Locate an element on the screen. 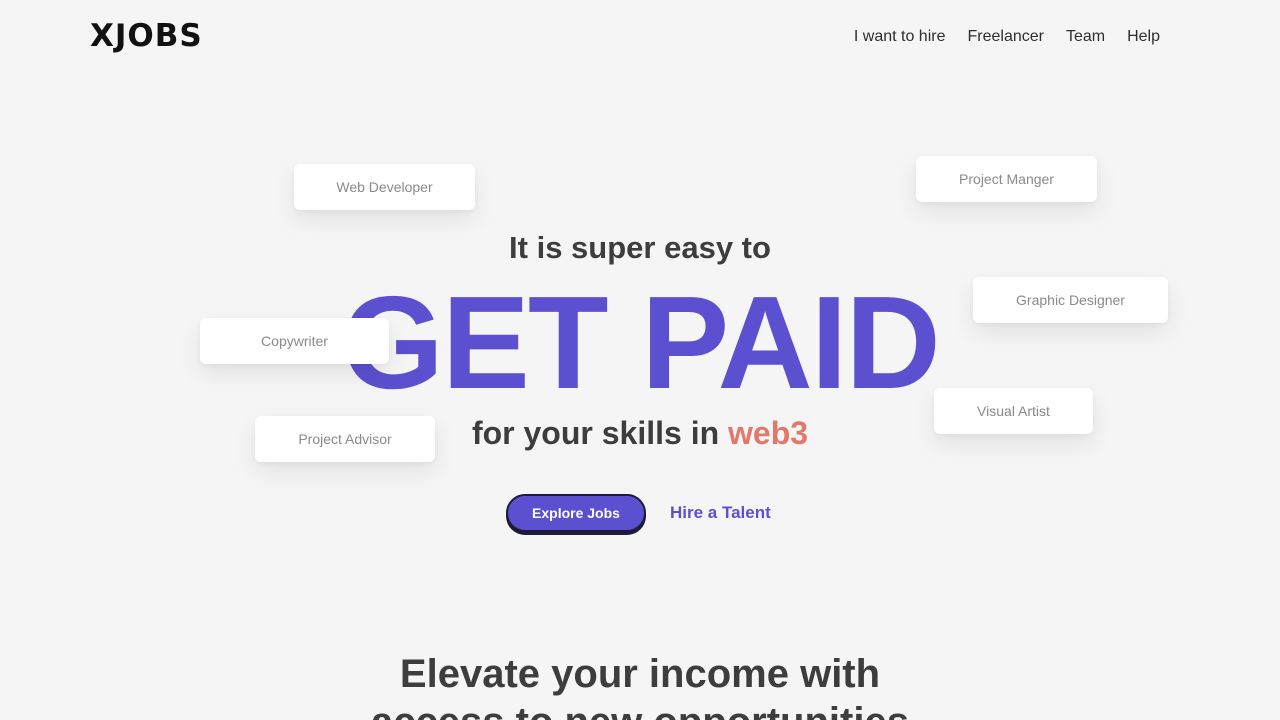 The image size is (1280, 720). tag-web-developer: Web Developer is located at coordinates (384, 187).